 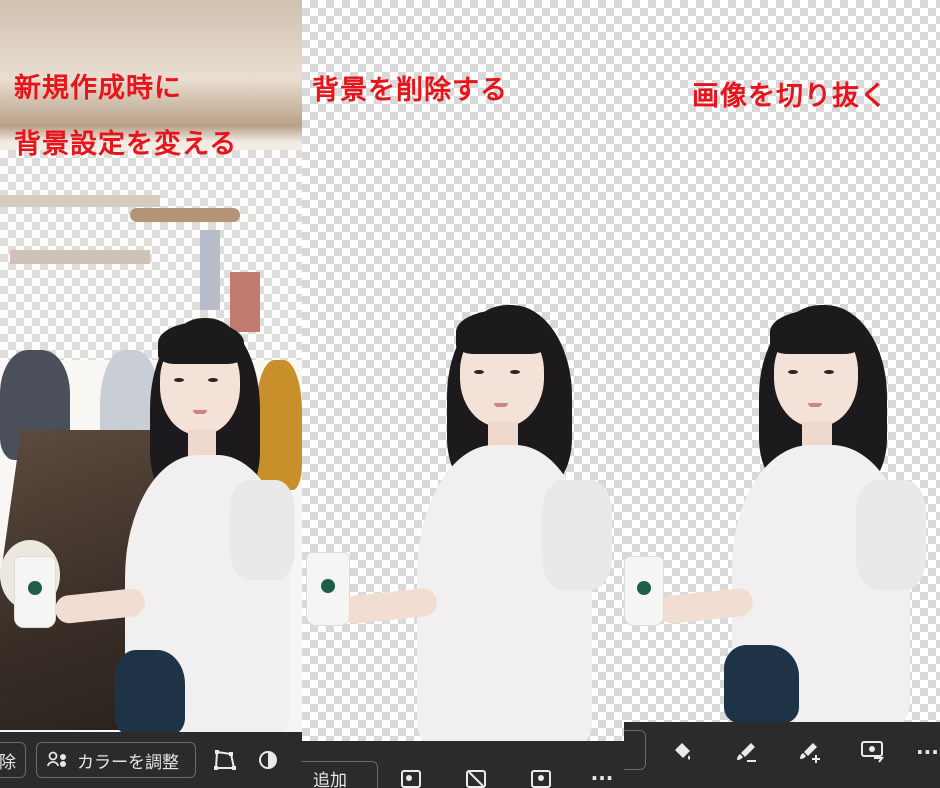 What do you see at coordinates (225, 760) in the screenshot?
I see `crop-shape-icon` at bounding box center [225, 760].